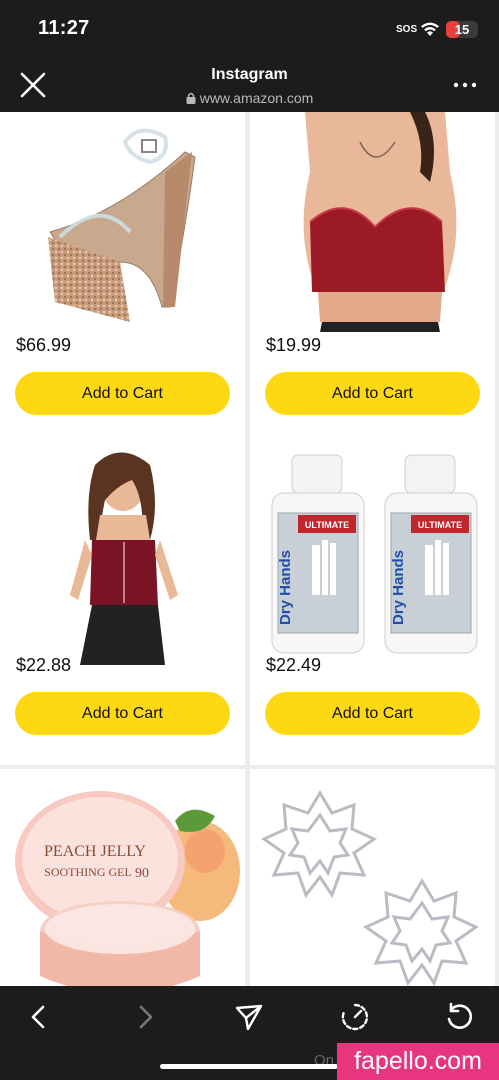 This screenshot has width=499, height=1080. I want to click on page-title: Instagram, so click(249, 74).